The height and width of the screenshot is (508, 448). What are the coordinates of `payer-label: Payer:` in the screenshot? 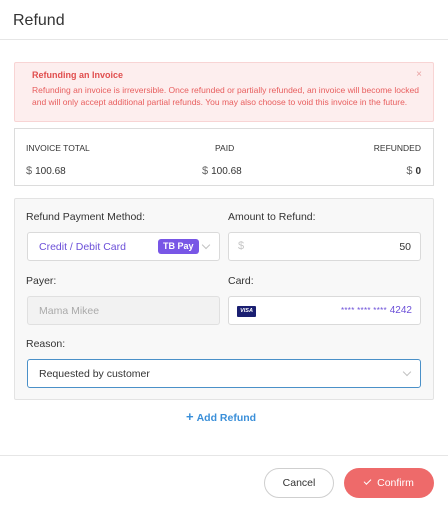 It's located at (41, 281).